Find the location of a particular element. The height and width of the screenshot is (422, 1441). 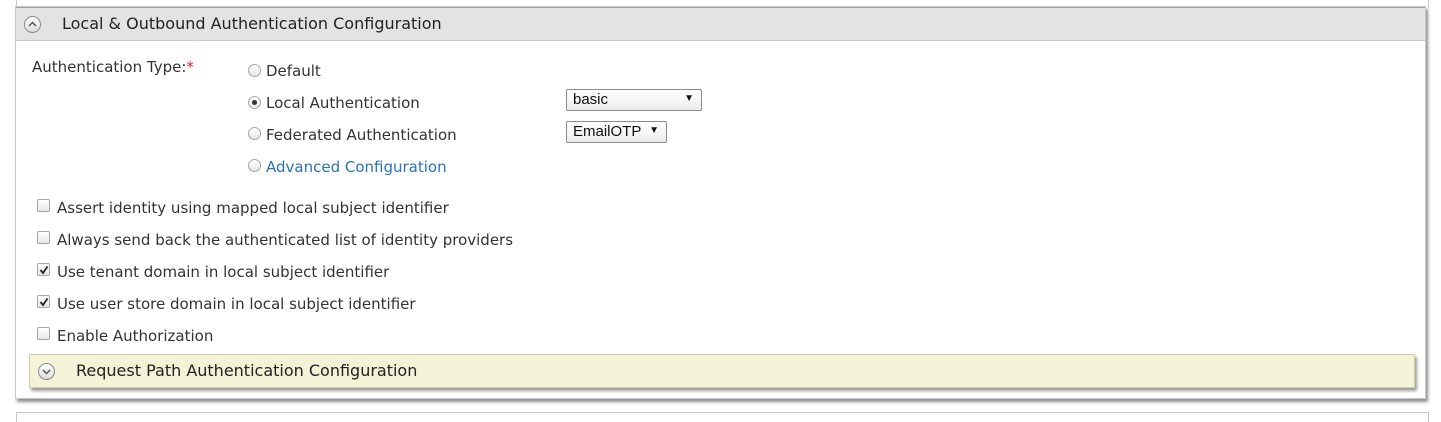

local-authenticator-select: basic ▼ is located at coordinates (634, 100).